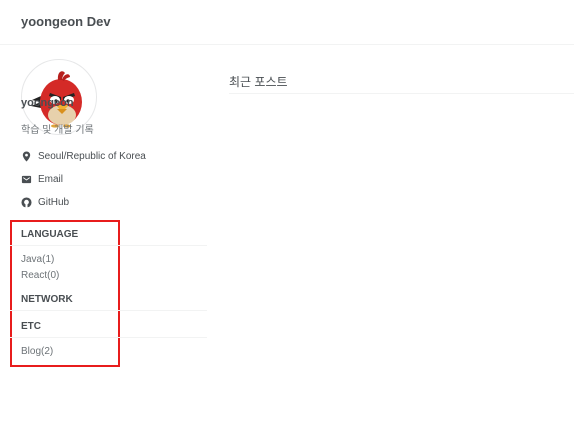  Describe the element at coordinates (258, 82) in the screenshot. I see `recent-posts-title: 최근 포스트` at that location.